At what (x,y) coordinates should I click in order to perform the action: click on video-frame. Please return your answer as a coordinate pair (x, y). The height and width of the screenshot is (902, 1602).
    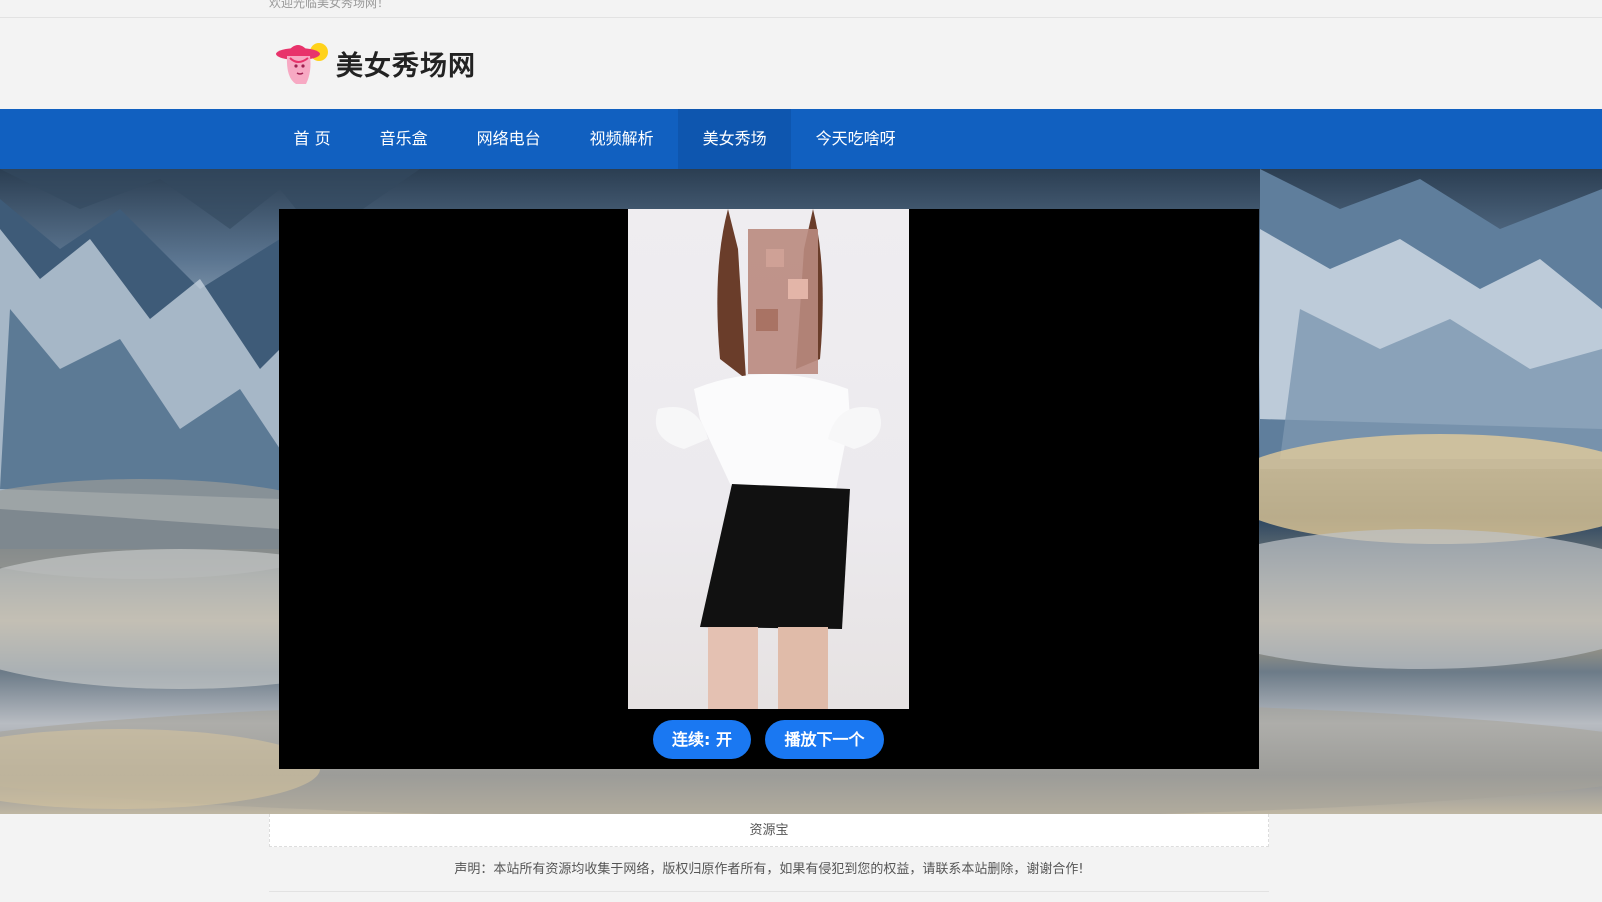
    Looking at the image, I should click on (768, 459).